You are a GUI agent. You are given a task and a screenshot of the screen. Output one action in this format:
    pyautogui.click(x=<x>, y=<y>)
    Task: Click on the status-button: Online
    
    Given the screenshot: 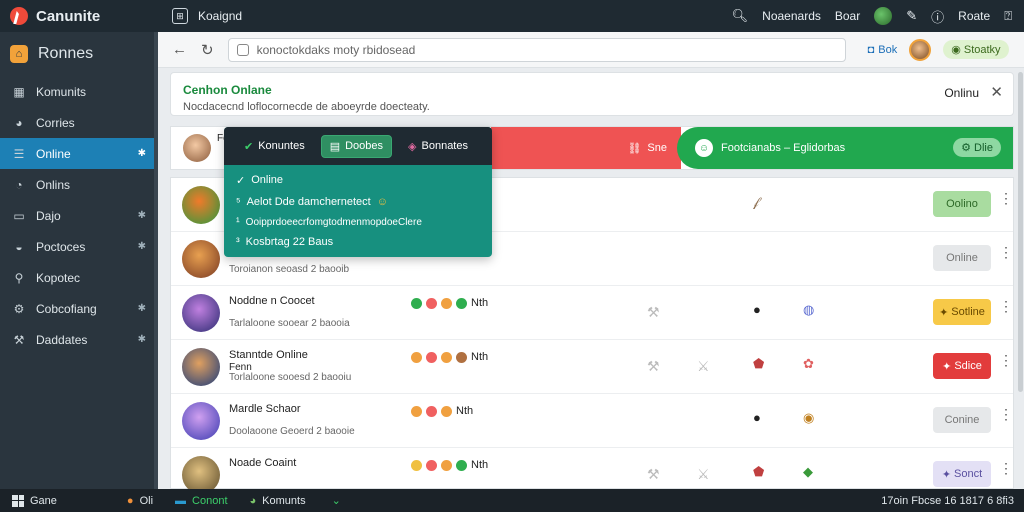 What is the action you would take?
    pyautogui.click(x=962, y=258)
    